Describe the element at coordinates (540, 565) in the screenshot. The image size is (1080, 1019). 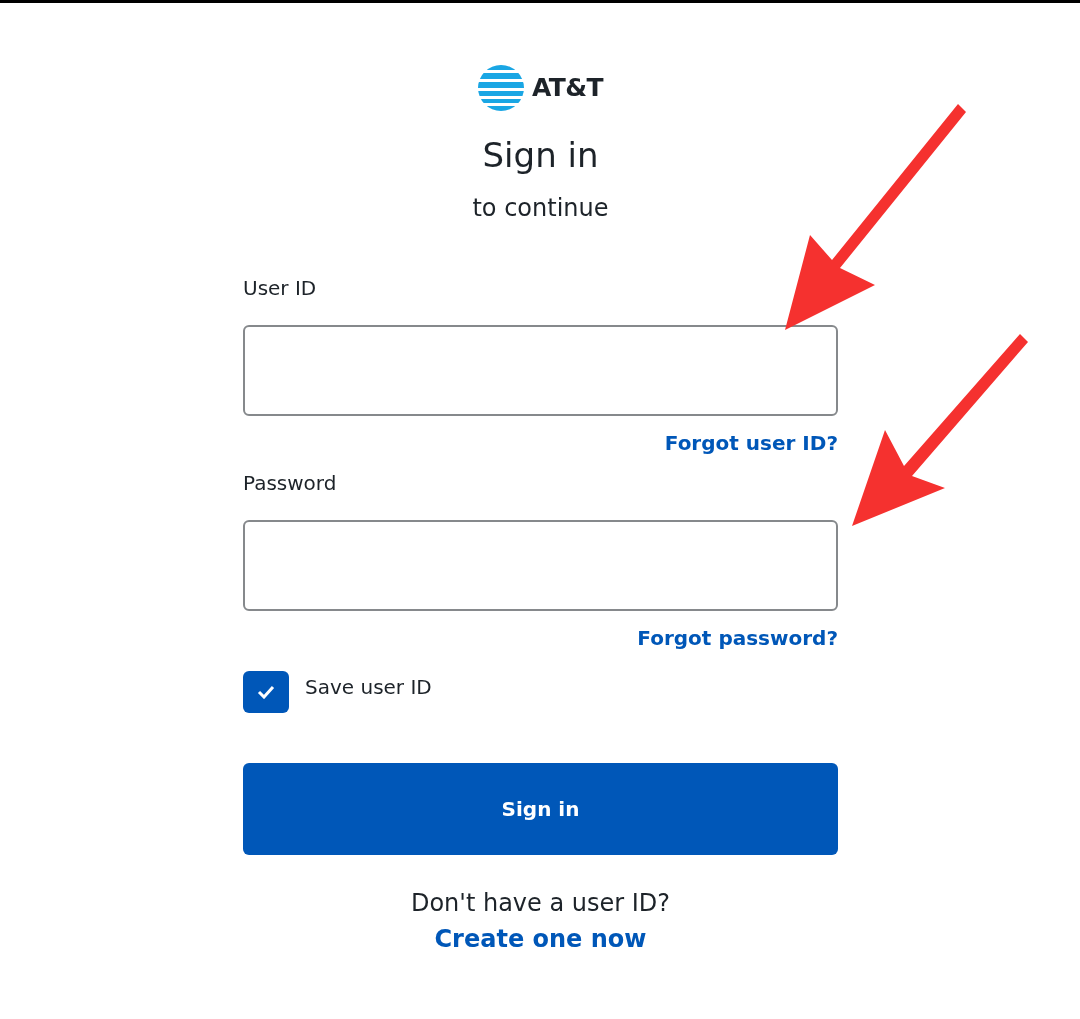
I see `password-field` at that location.